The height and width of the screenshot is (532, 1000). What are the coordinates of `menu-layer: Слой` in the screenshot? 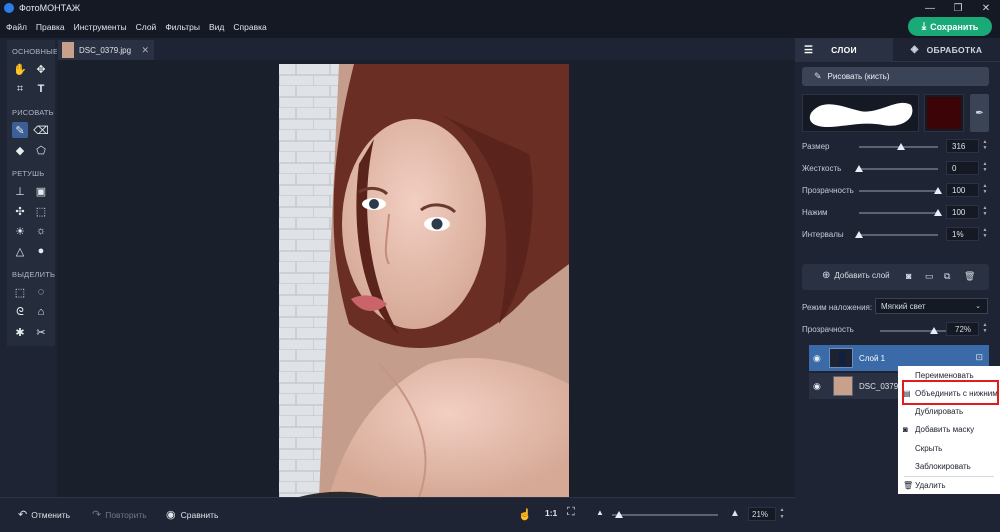 It's located at (146, 27).